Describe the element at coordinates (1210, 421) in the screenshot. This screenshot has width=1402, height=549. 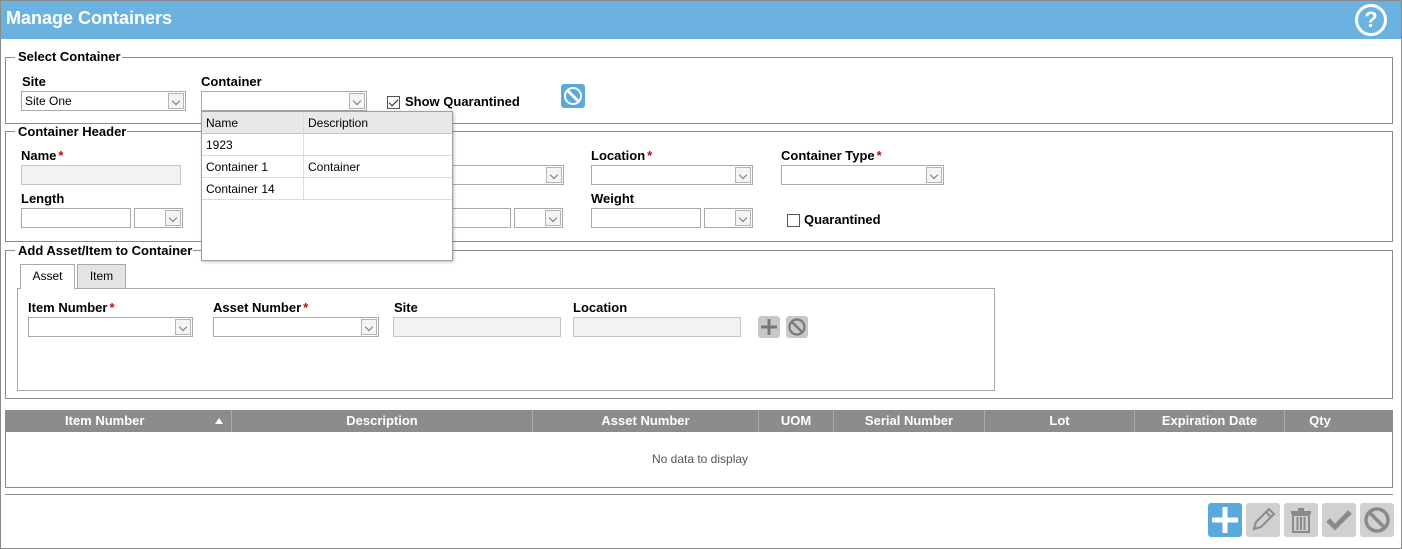
I see `col-expiration-date: Expiration Date` at that location.